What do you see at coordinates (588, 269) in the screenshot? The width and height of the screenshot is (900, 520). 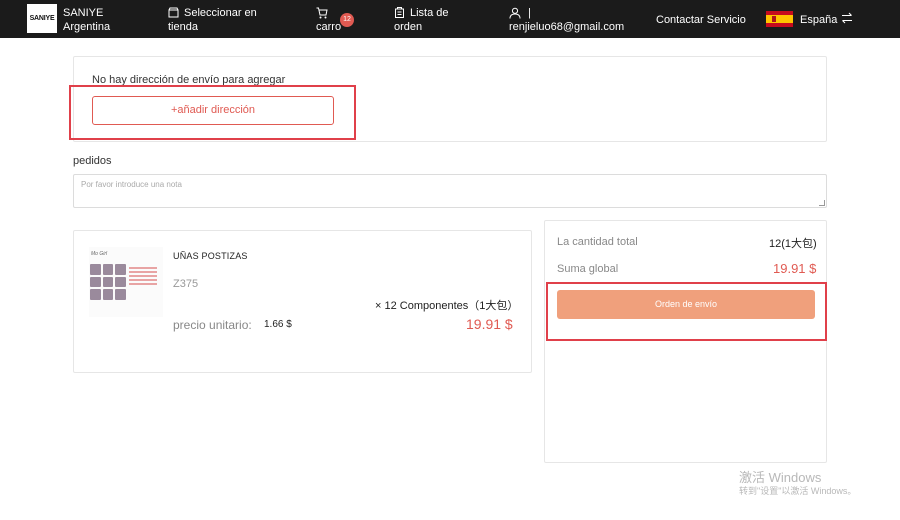 I see `grand-total-label: Suma global` at bounding box center [588, 269].